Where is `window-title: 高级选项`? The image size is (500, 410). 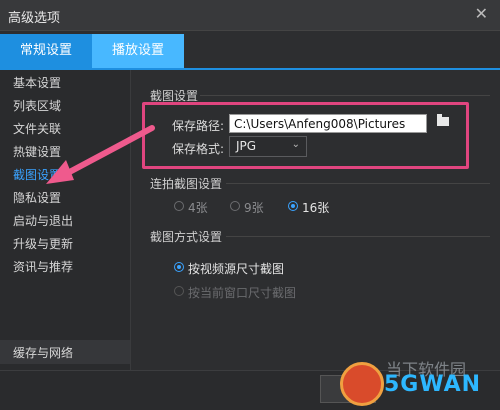 window-title: 高级选项 is located at coordinates (34, 18).